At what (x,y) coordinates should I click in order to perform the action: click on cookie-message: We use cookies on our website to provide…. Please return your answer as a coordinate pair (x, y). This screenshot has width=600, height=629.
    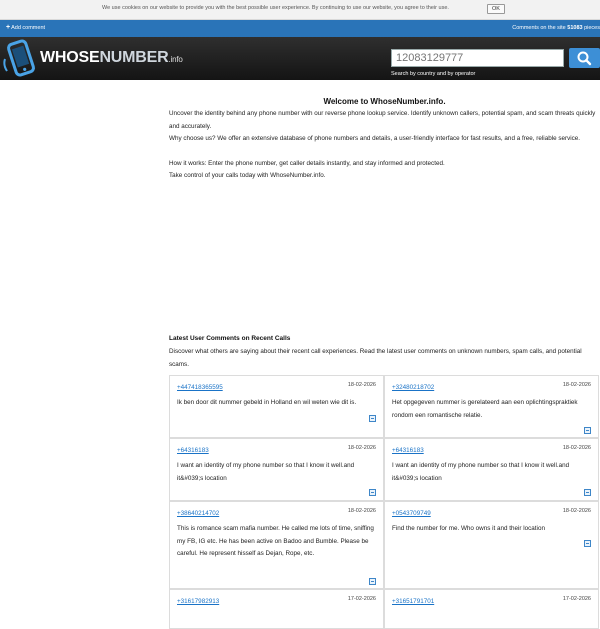
    Looking at the image, I should click on (275, 8).